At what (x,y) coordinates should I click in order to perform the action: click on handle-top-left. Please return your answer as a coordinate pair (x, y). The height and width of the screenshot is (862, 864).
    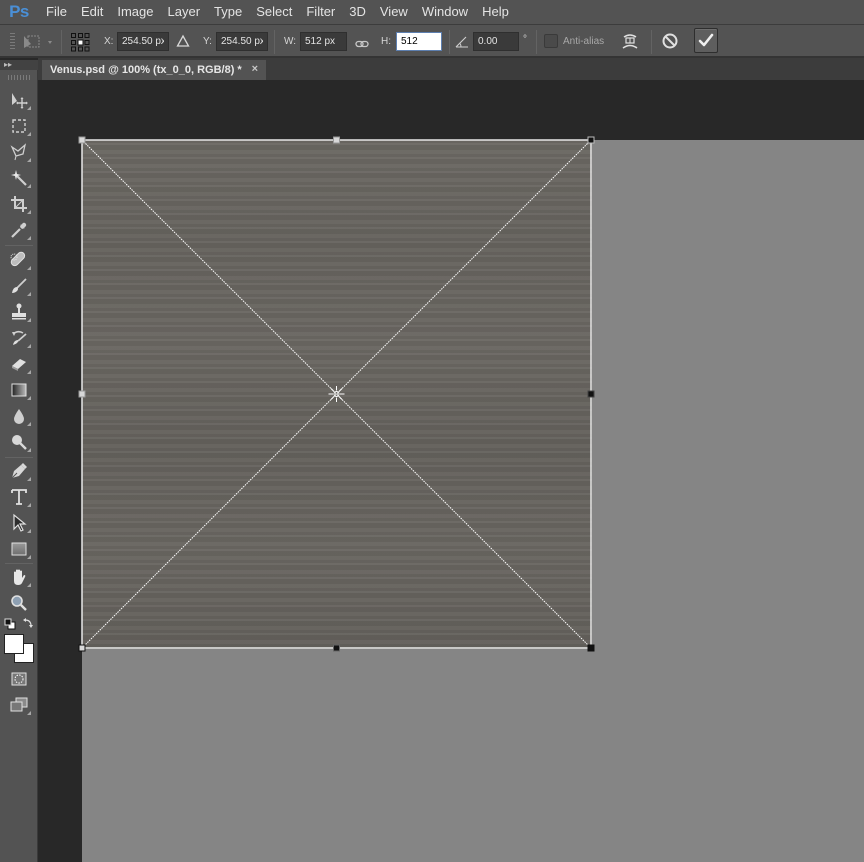
    Looking at the image, I should click on (82, 140).